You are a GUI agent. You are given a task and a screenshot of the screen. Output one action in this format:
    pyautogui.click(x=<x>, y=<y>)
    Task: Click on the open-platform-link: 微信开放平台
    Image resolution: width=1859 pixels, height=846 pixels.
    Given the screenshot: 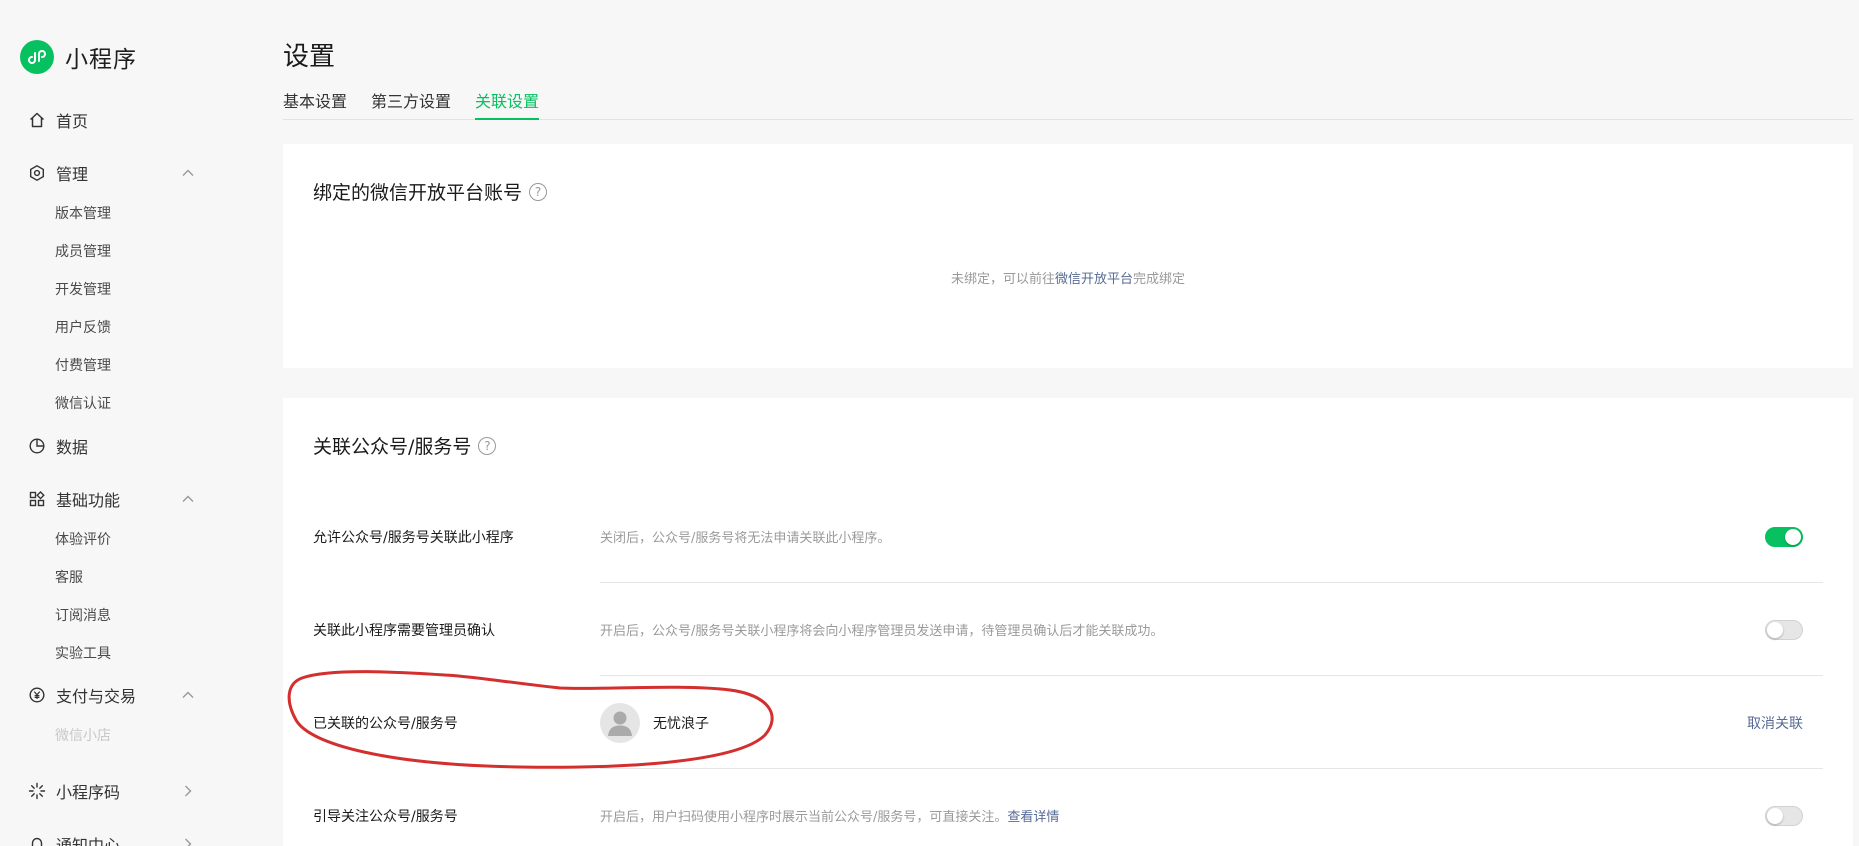 What is the action you would take?
    pyautogui.click(x=1094, y=279)
    